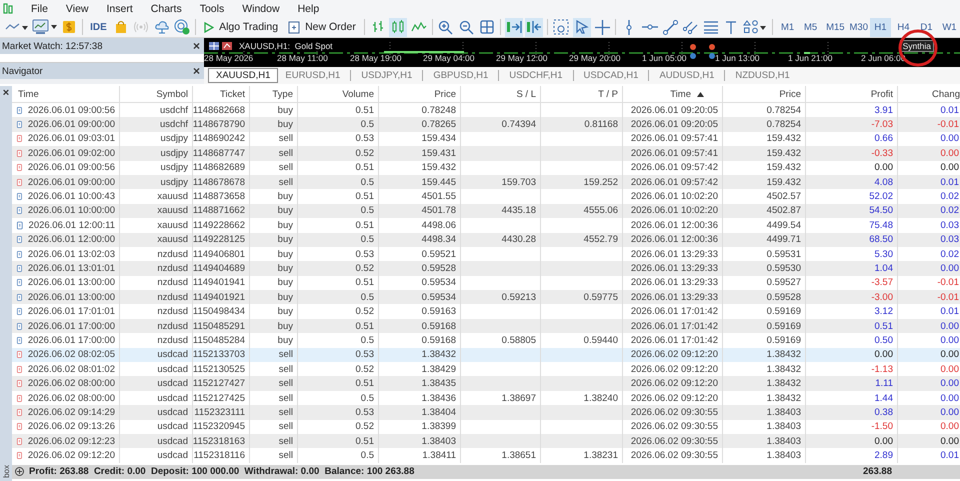 The height and width of the screenshot is (481, 960). I want to click on table-cell: 2026.06.02 09:13:26, so click(71, 426).